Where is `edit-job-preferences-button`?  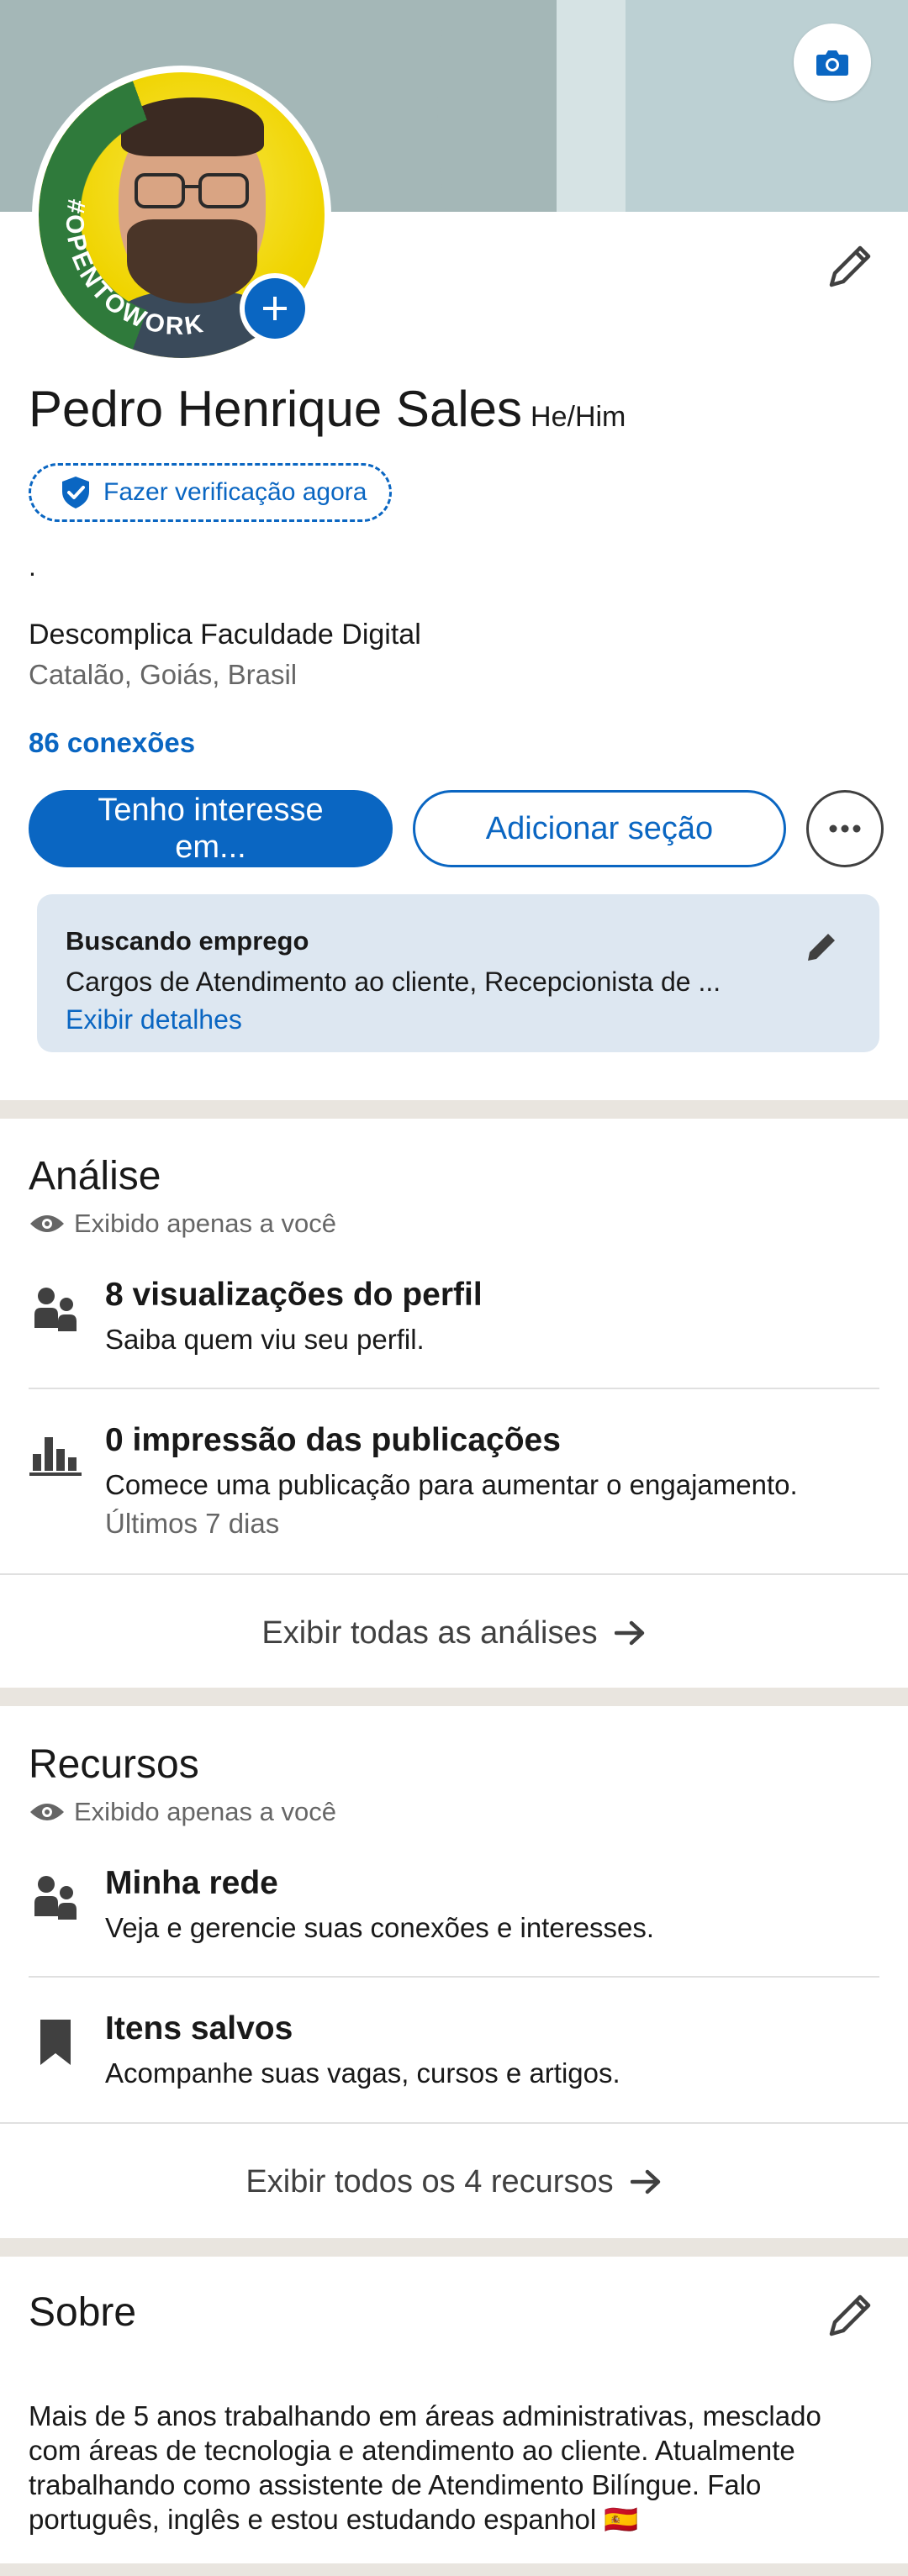
edit-job-preferences-button is located at coordinates (821, 947).